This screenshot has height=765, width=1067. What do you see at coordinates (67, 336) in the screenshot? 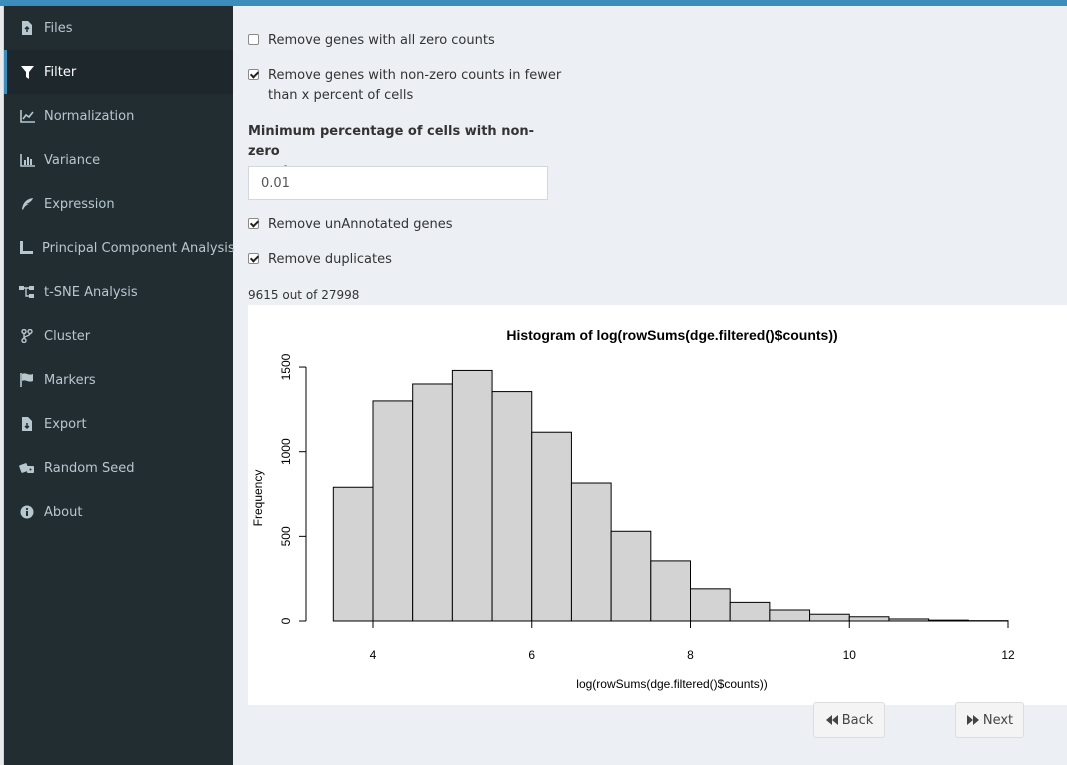
I see `sidebar-item-label: Cluster` at bounding box center [67, 336].